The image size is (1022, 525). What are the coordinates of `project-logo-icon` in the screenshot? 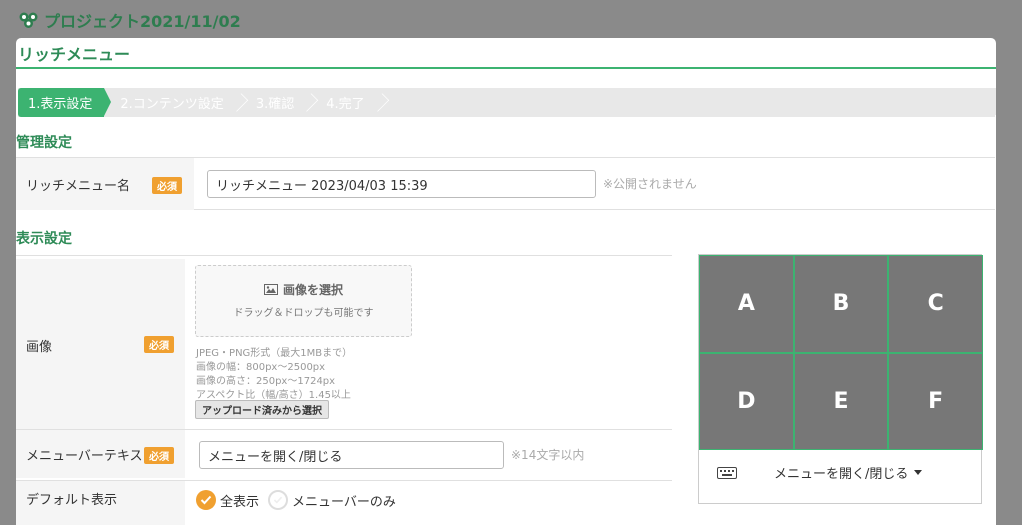 It's located at (28, 20).